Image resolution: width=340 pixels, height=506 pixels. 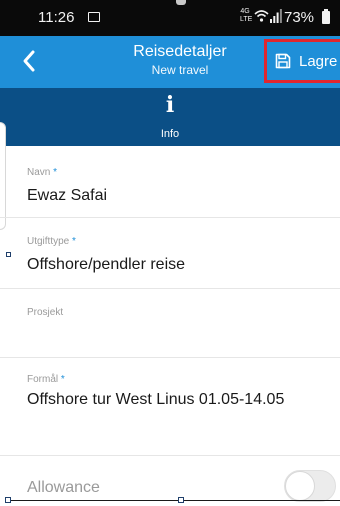 What do you see at coordinates (170, 182) in the screenshot?
I see `field-name: Navn * Ewaz Safai` at bounding box center [170, 182].